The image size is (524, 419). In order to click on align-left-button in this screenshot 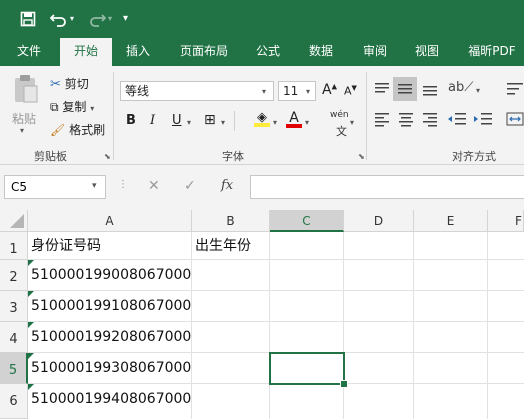, I will do `click(382, 119)`.